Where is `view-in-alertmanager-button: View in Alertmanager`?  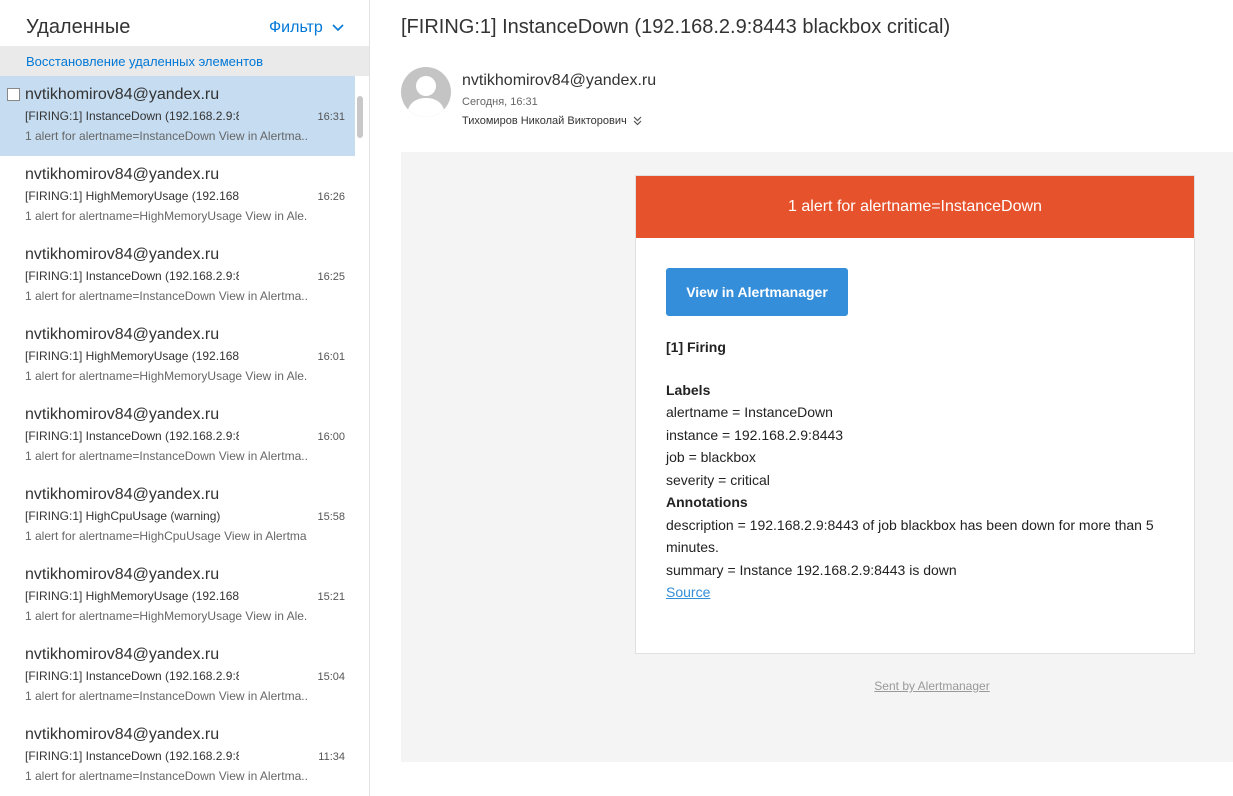 view-in-alertmanager-button: View in Alertmanager is located at coordinates (757, 292).